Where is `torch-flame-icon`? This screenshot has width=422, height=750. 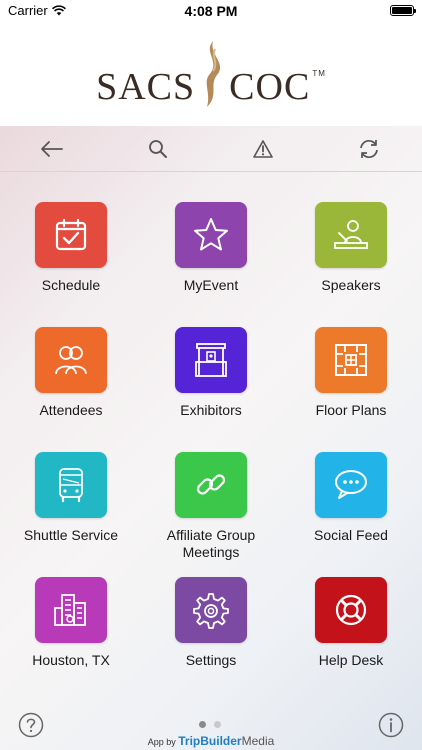
torch-flame-icon is located at coordinates (213, 74).